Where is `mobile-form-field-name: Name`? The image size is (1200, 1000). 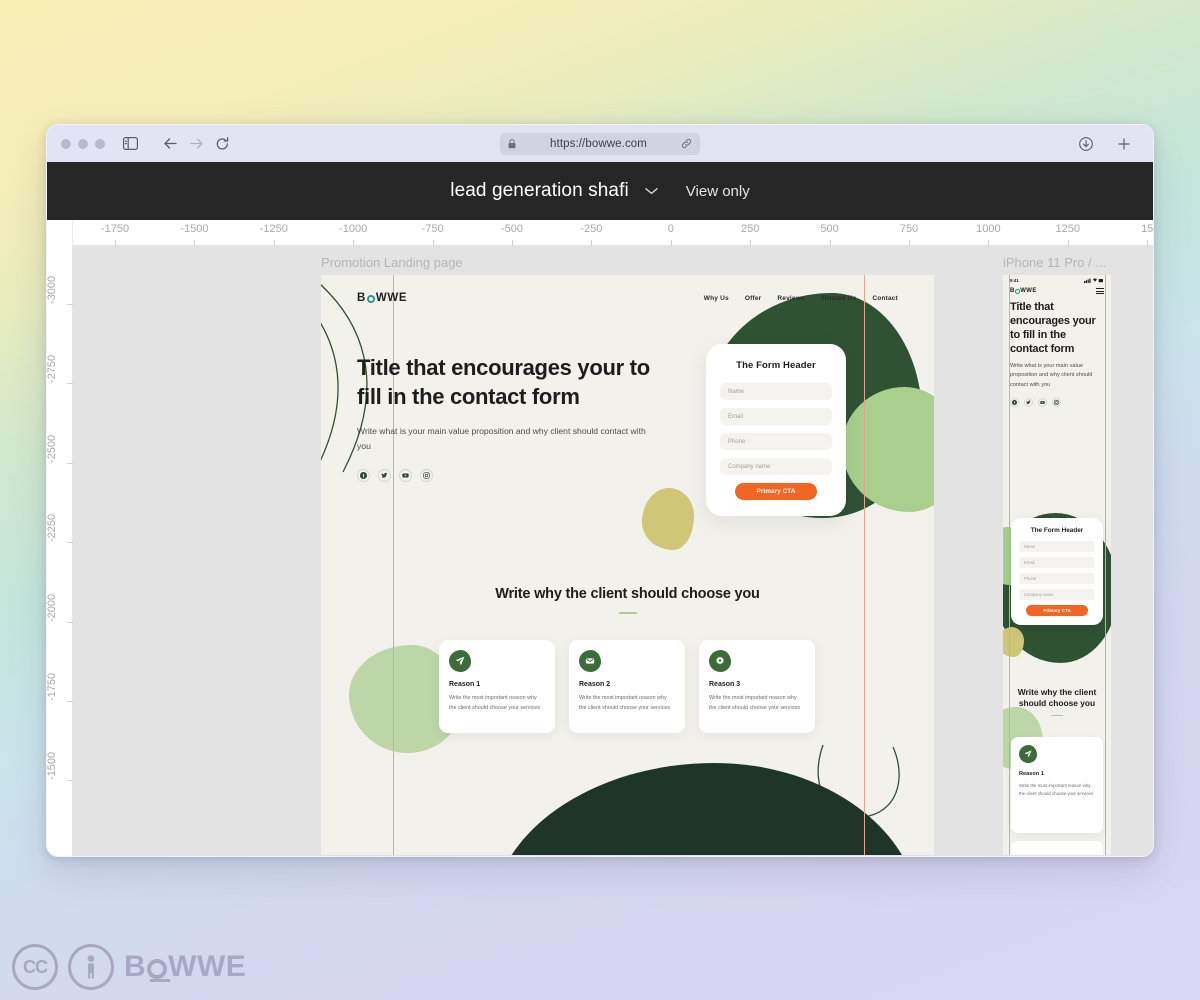
mobile-form-field-name: Name is located at coordinates (1057, 546).